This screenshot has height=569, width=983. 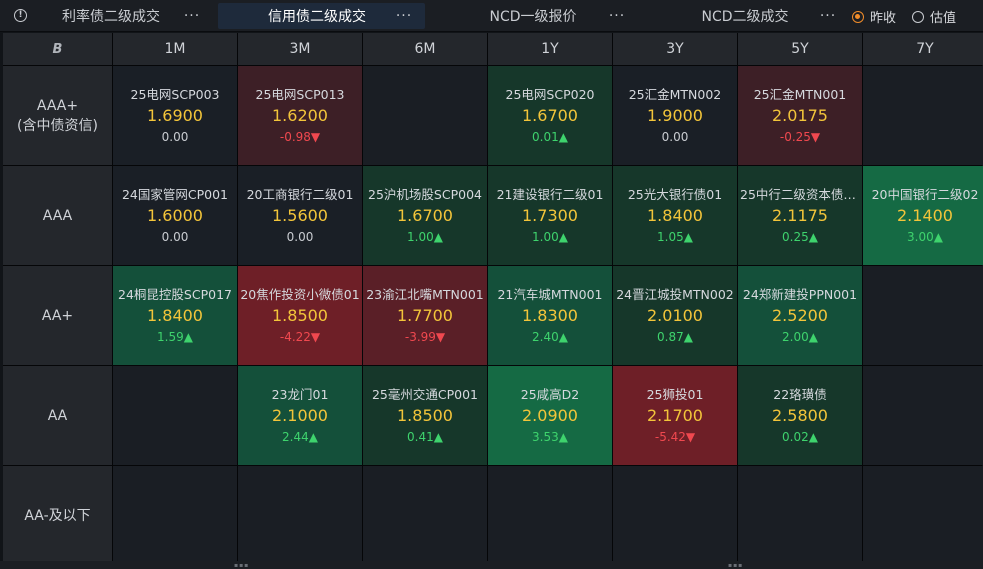 What do you see at coordinates (675, 336) in the screenshot?
I see `bond-change: 0.87▲` at bounding box center [675, 336].